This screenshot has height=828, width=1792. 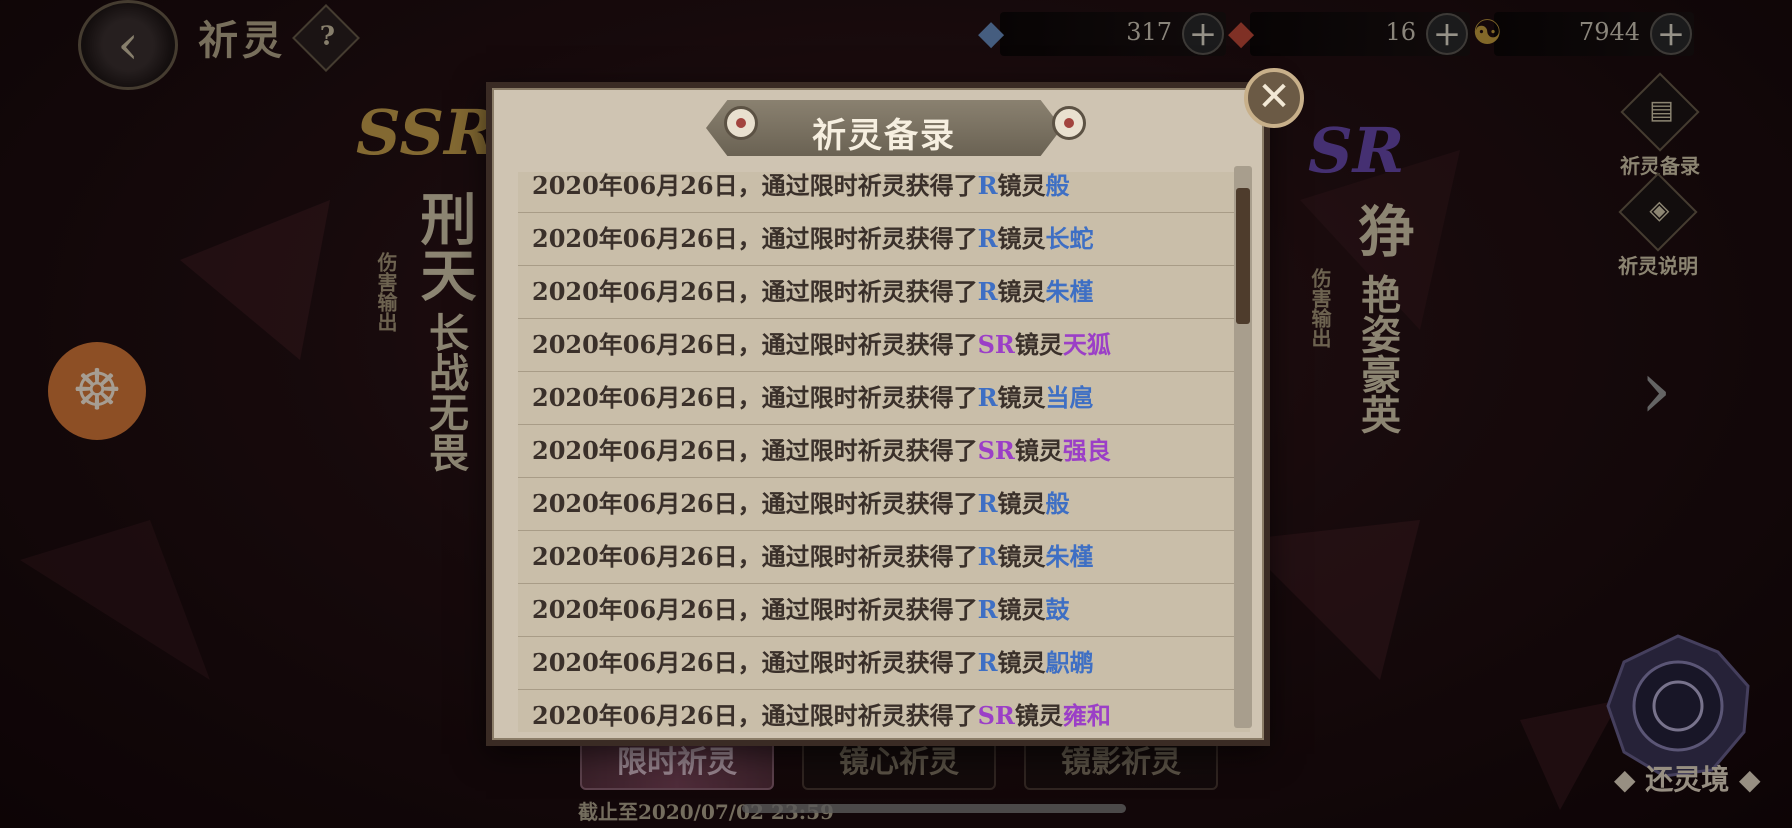 What do you see at coordinates (1069, 238) in the screenshot?
I see `record-name: 长蛇` at bounding box center [1069, 238].